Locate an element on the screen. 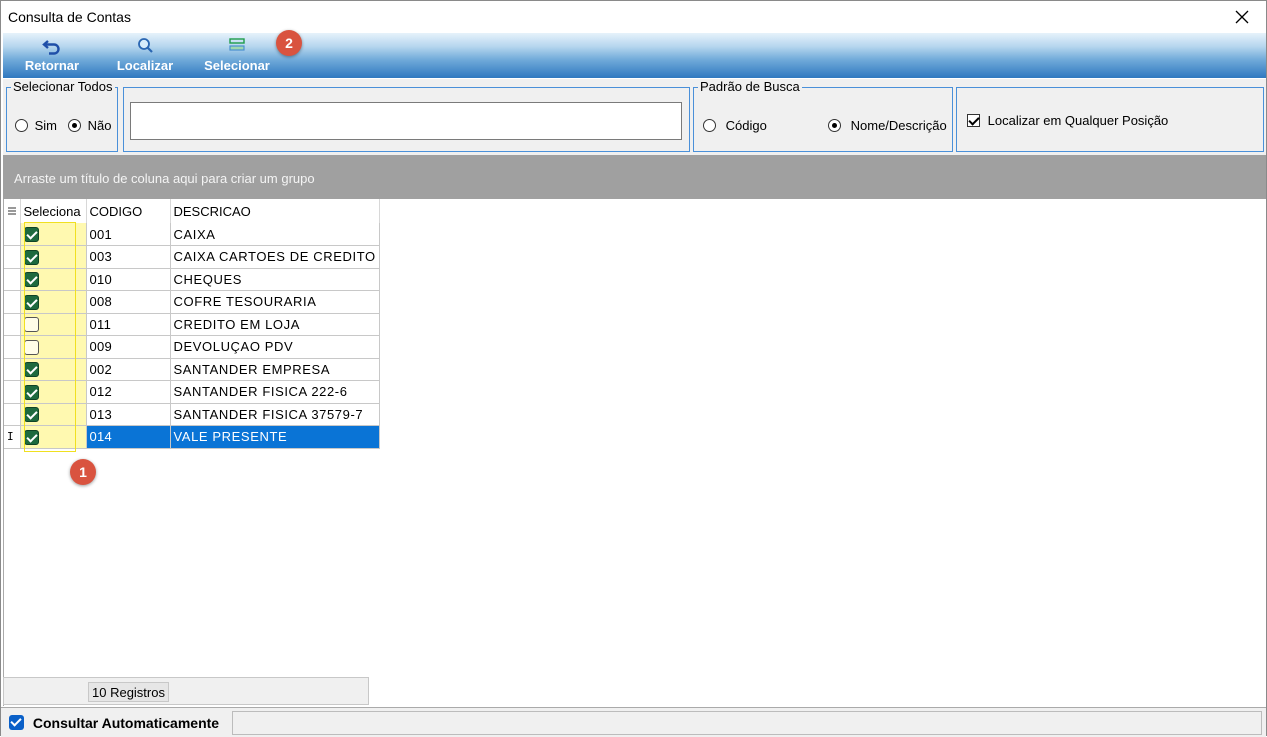 This screenshot has height=737, width=1267. table-row: 002 SANTANDER EMPRESA is located at coordinates (192, 369).